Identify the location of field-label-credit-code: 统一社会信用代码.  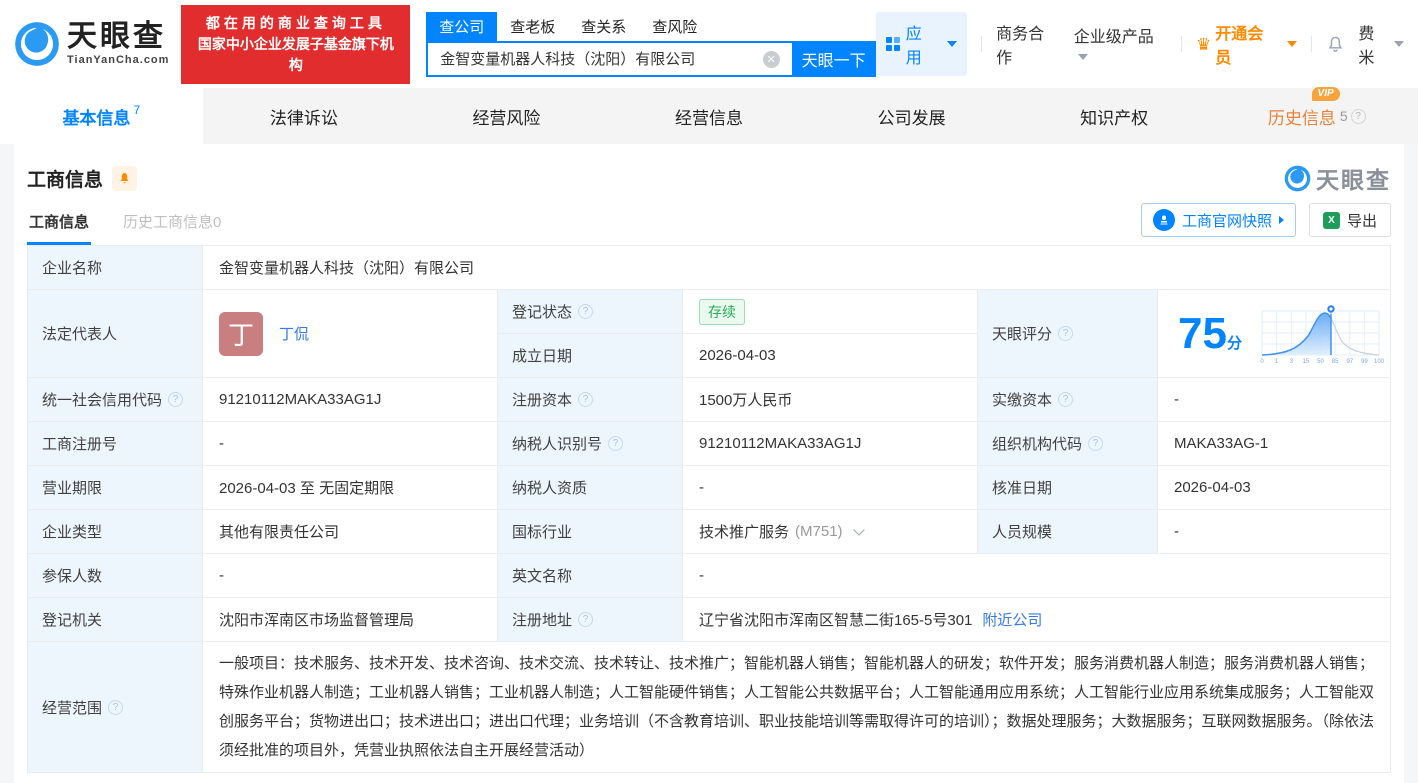
(115, 400).